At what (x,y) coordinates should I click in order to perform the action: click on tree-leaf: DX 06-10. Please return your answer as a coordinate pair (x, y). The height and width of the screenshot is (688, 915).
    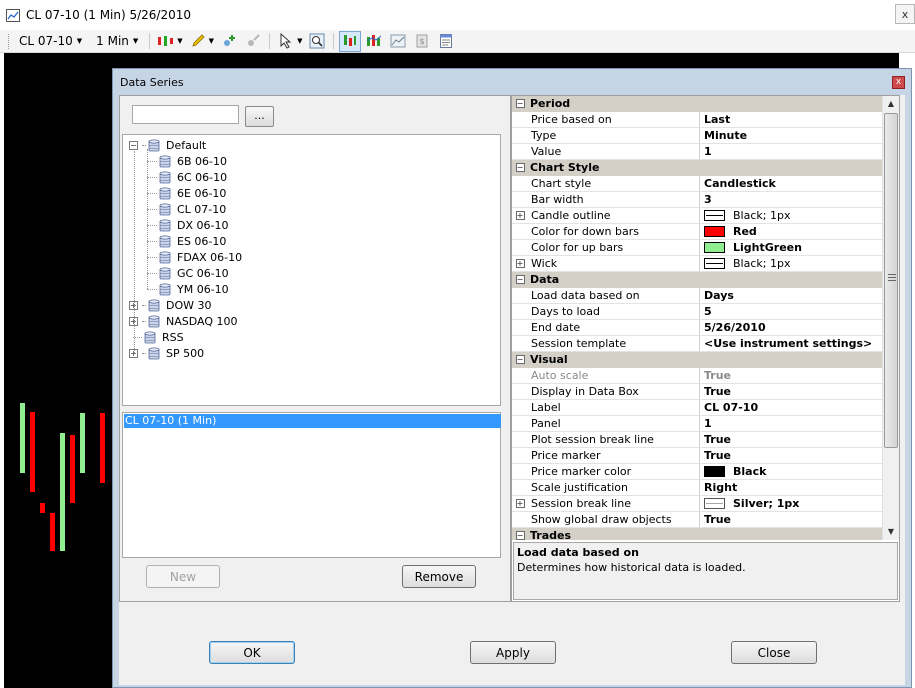
    Looking at the image, I should click on (187, 225).